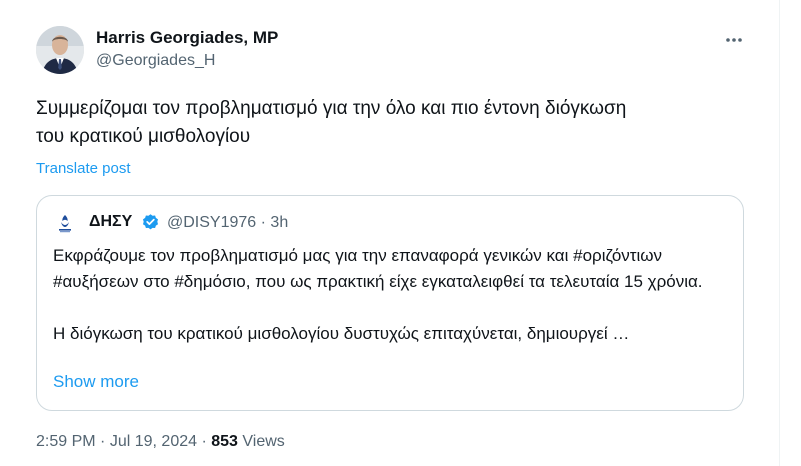 This screenshot has height=466, width=801. I want to click on post-time: 2:59 PM, so click(66, 441).